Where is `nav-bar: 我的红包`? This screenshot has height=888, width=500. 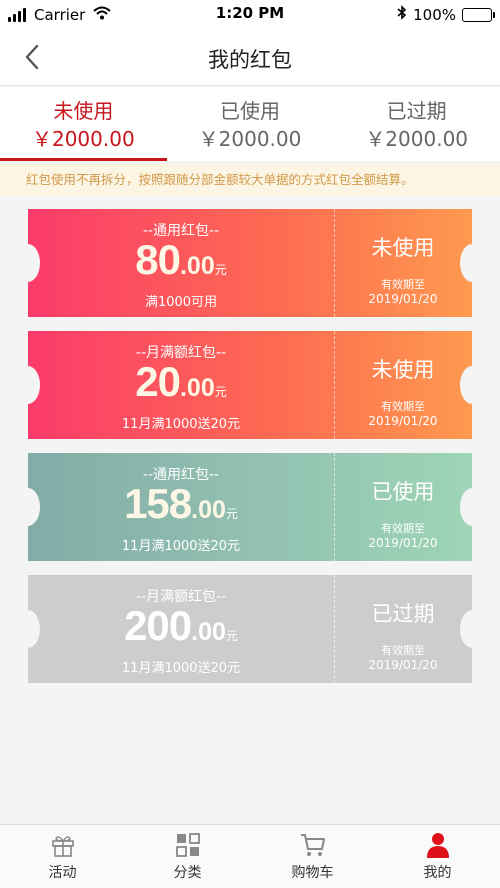
nav-bar: 我的红包 is located at coordinates (250, 57).